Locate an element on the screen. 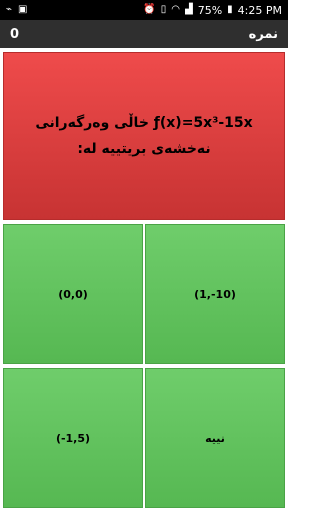 The width and height of the screenshot is (320, 512). battery-icon: ▮ is located at coordinates (230, 9).